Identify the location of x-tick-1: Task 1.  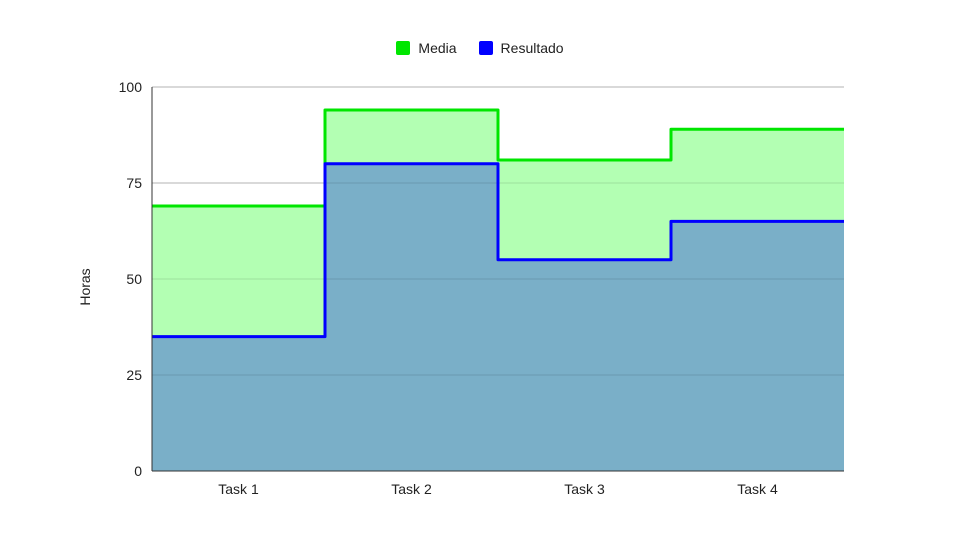
(238, 489).